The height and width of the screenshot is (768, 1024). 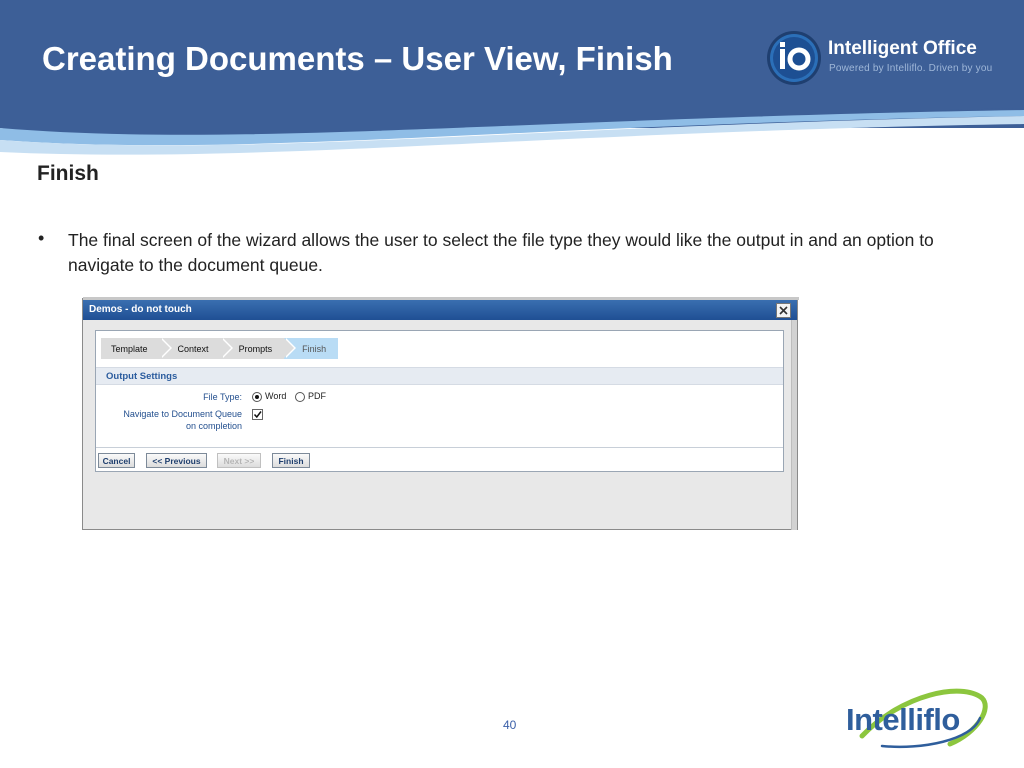 What do you see at coordinates (911, 68) in the screenshot?
I see `intelligent-office-tagline: Powered by Intelliflo. Driven by you` at bounding box center [911, 68].